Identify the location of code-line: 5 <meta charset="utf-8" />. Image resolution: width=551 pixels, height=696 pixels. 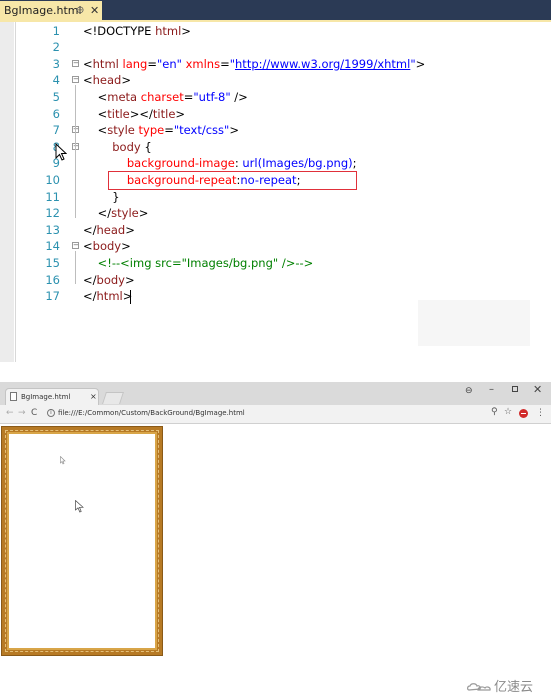
(275, 97).